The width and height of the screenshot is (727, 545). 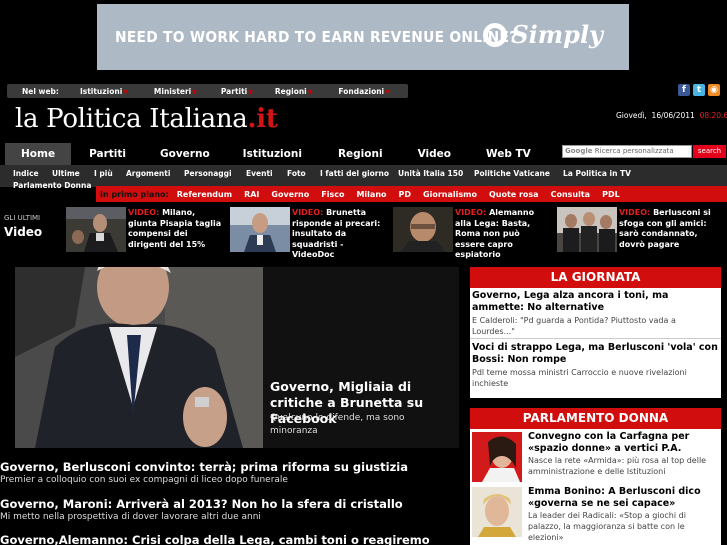 What do you see at coordinates (491, 154) in the screenshot?
I see `nav-web-tv: Web TV` at bounding box center [491, 154].